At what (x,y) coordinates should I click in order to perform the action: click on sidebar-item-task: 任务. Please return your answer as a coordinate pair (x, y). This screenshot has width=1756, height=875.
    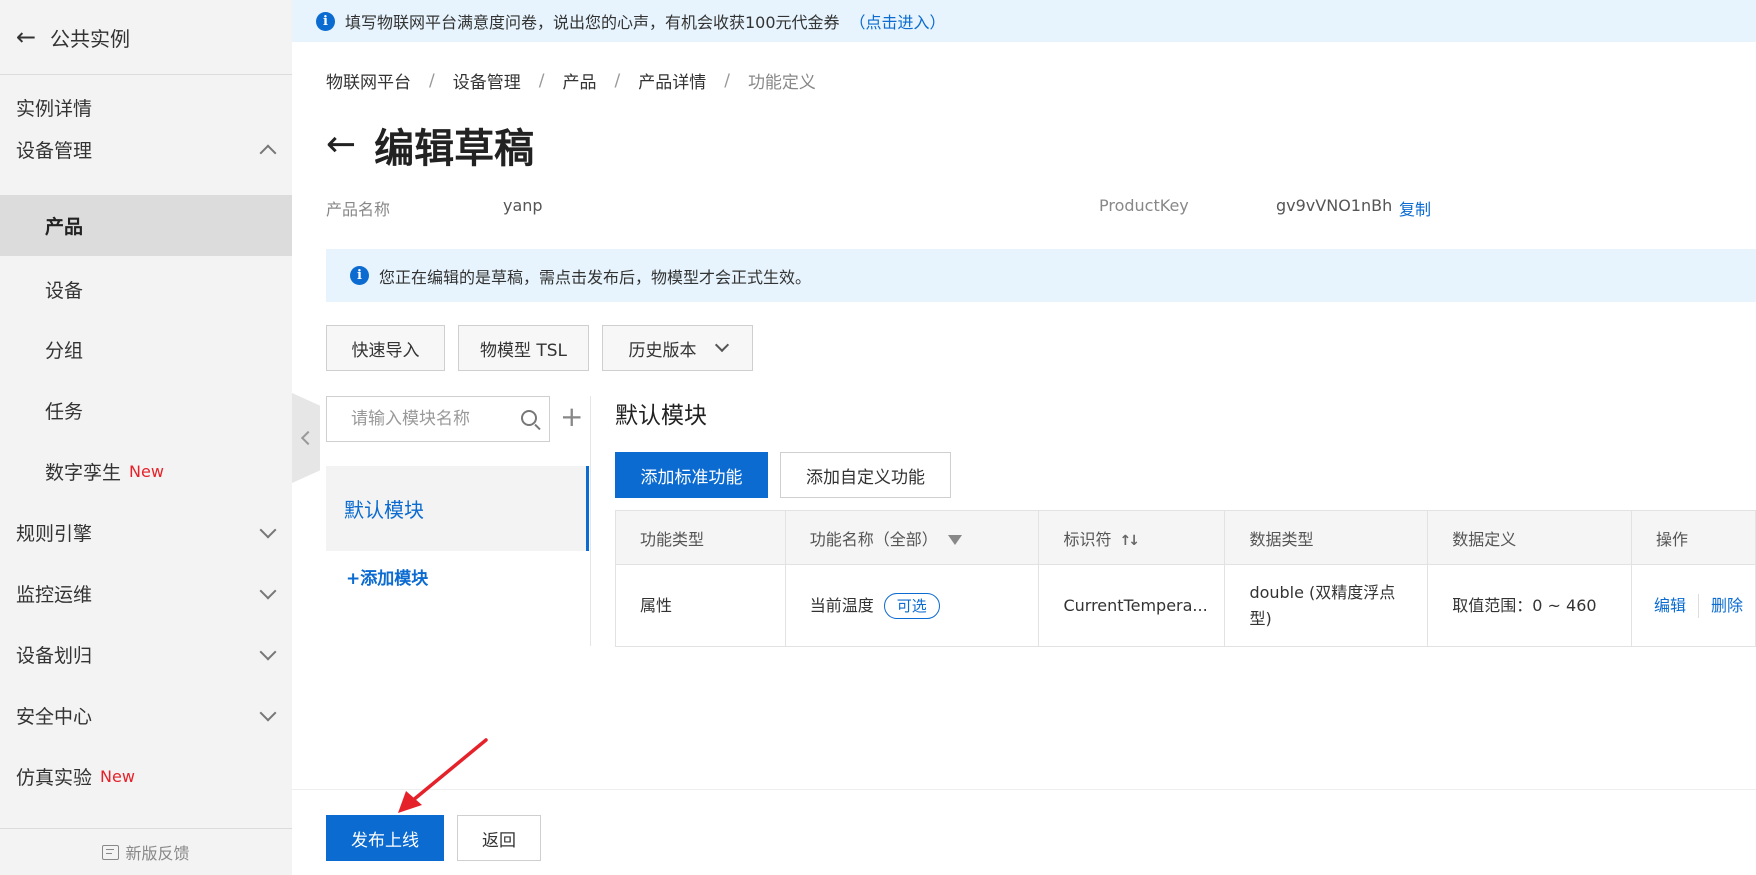
    Looking at the image, I should click on (146, 410).